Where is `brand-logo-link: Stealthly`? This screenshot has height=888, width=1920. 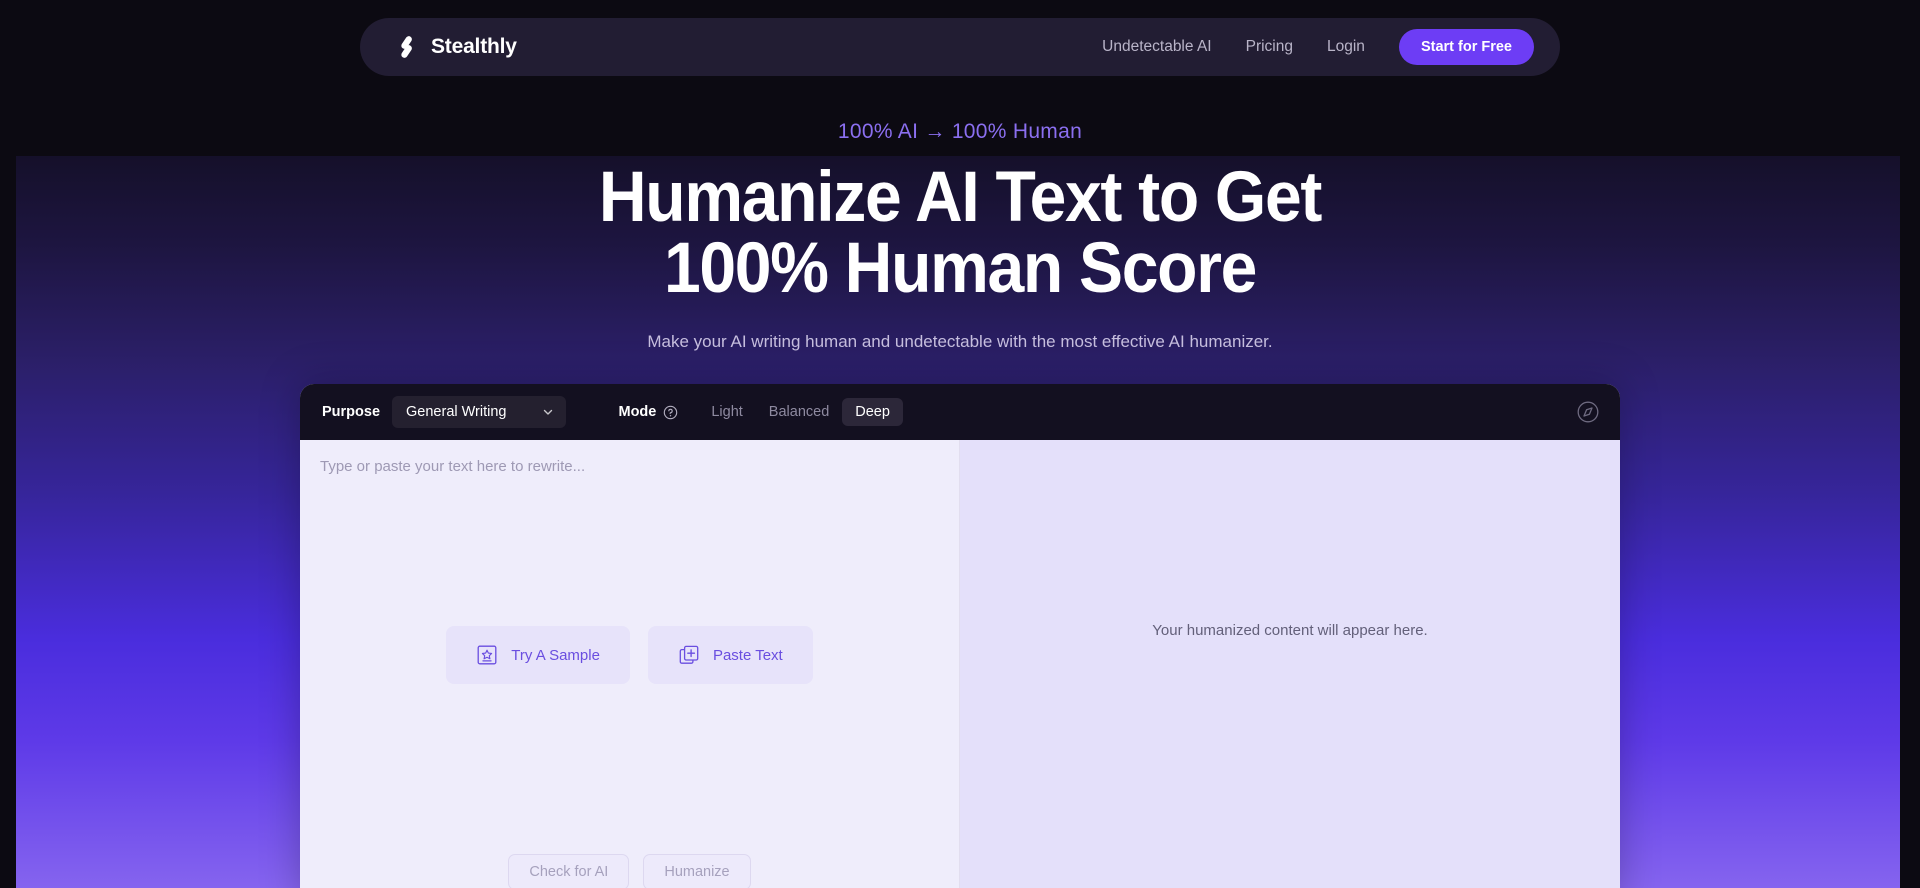 brand-logo-link: Stealthly is located at coordinates (455, 47).